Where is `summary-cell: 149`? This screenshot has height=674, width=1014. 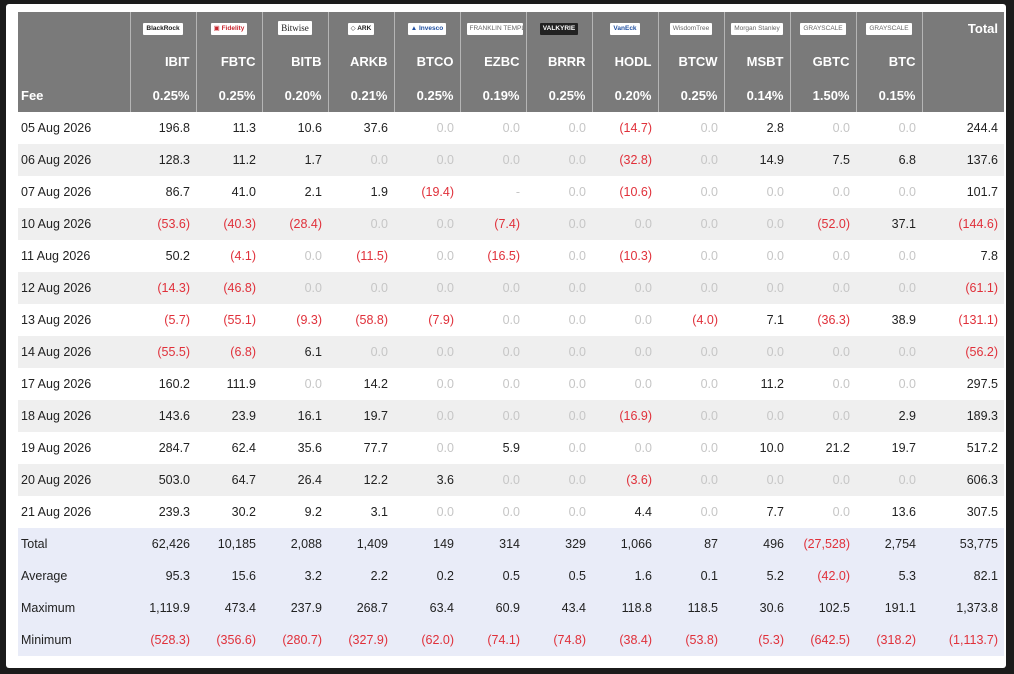
summary-cell: 149 is located at coordinates (427, 544).